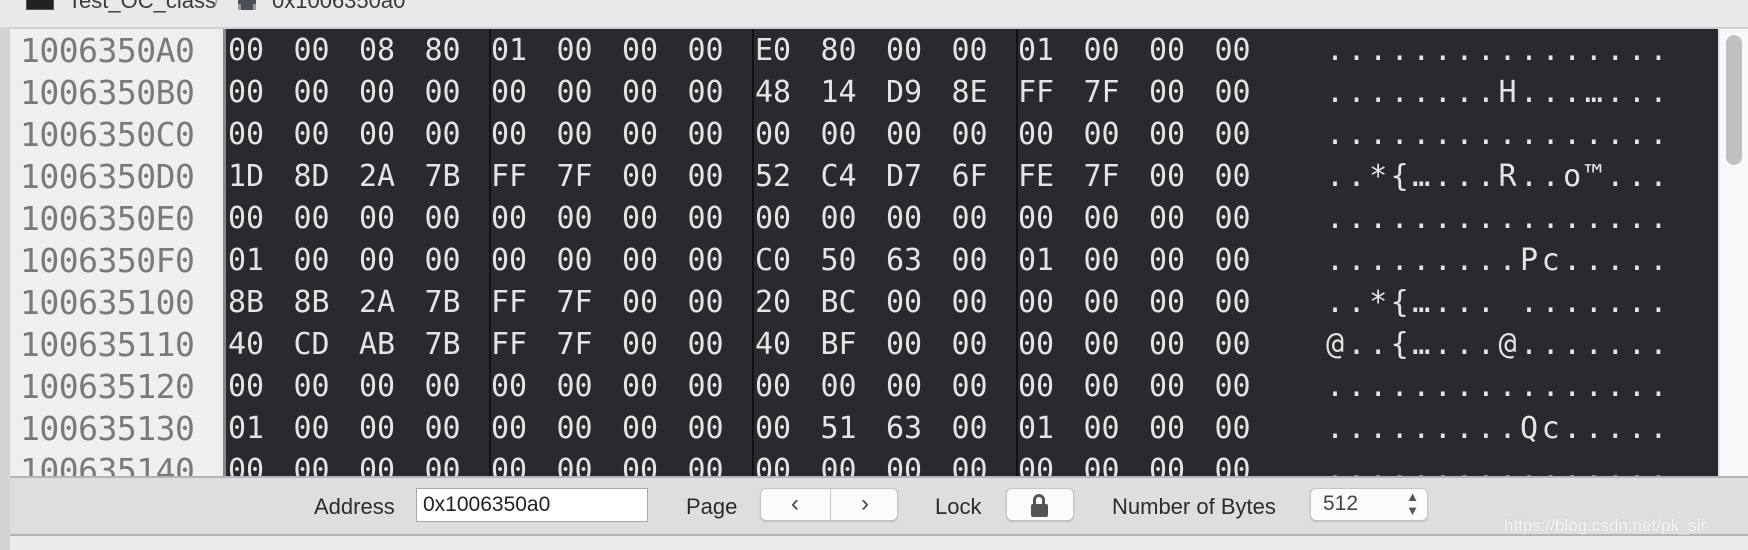 Image resolution: width=1748 pixels, height=550 pixels. What do you see at coordinates (1110, 177) in the screenshot?
I see `byte-cell: 7F` at bounding box center [1110, 177].